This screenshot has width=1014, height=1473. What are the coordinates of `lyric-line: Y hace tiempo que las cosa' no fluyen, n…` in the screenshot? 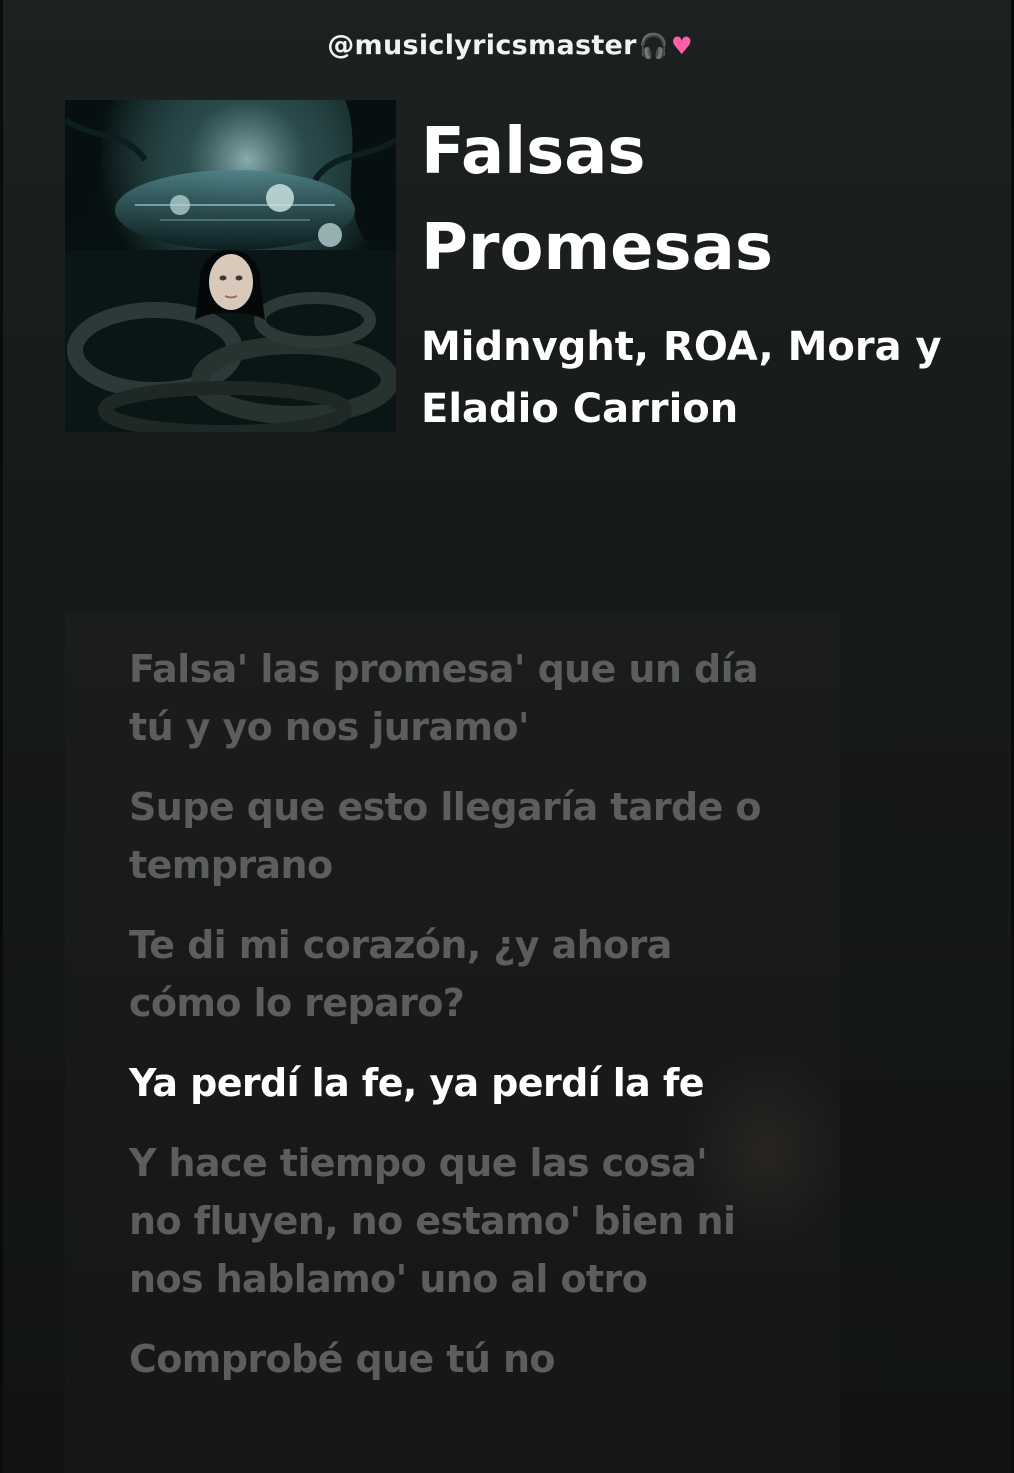 It's located at (449, 1221).